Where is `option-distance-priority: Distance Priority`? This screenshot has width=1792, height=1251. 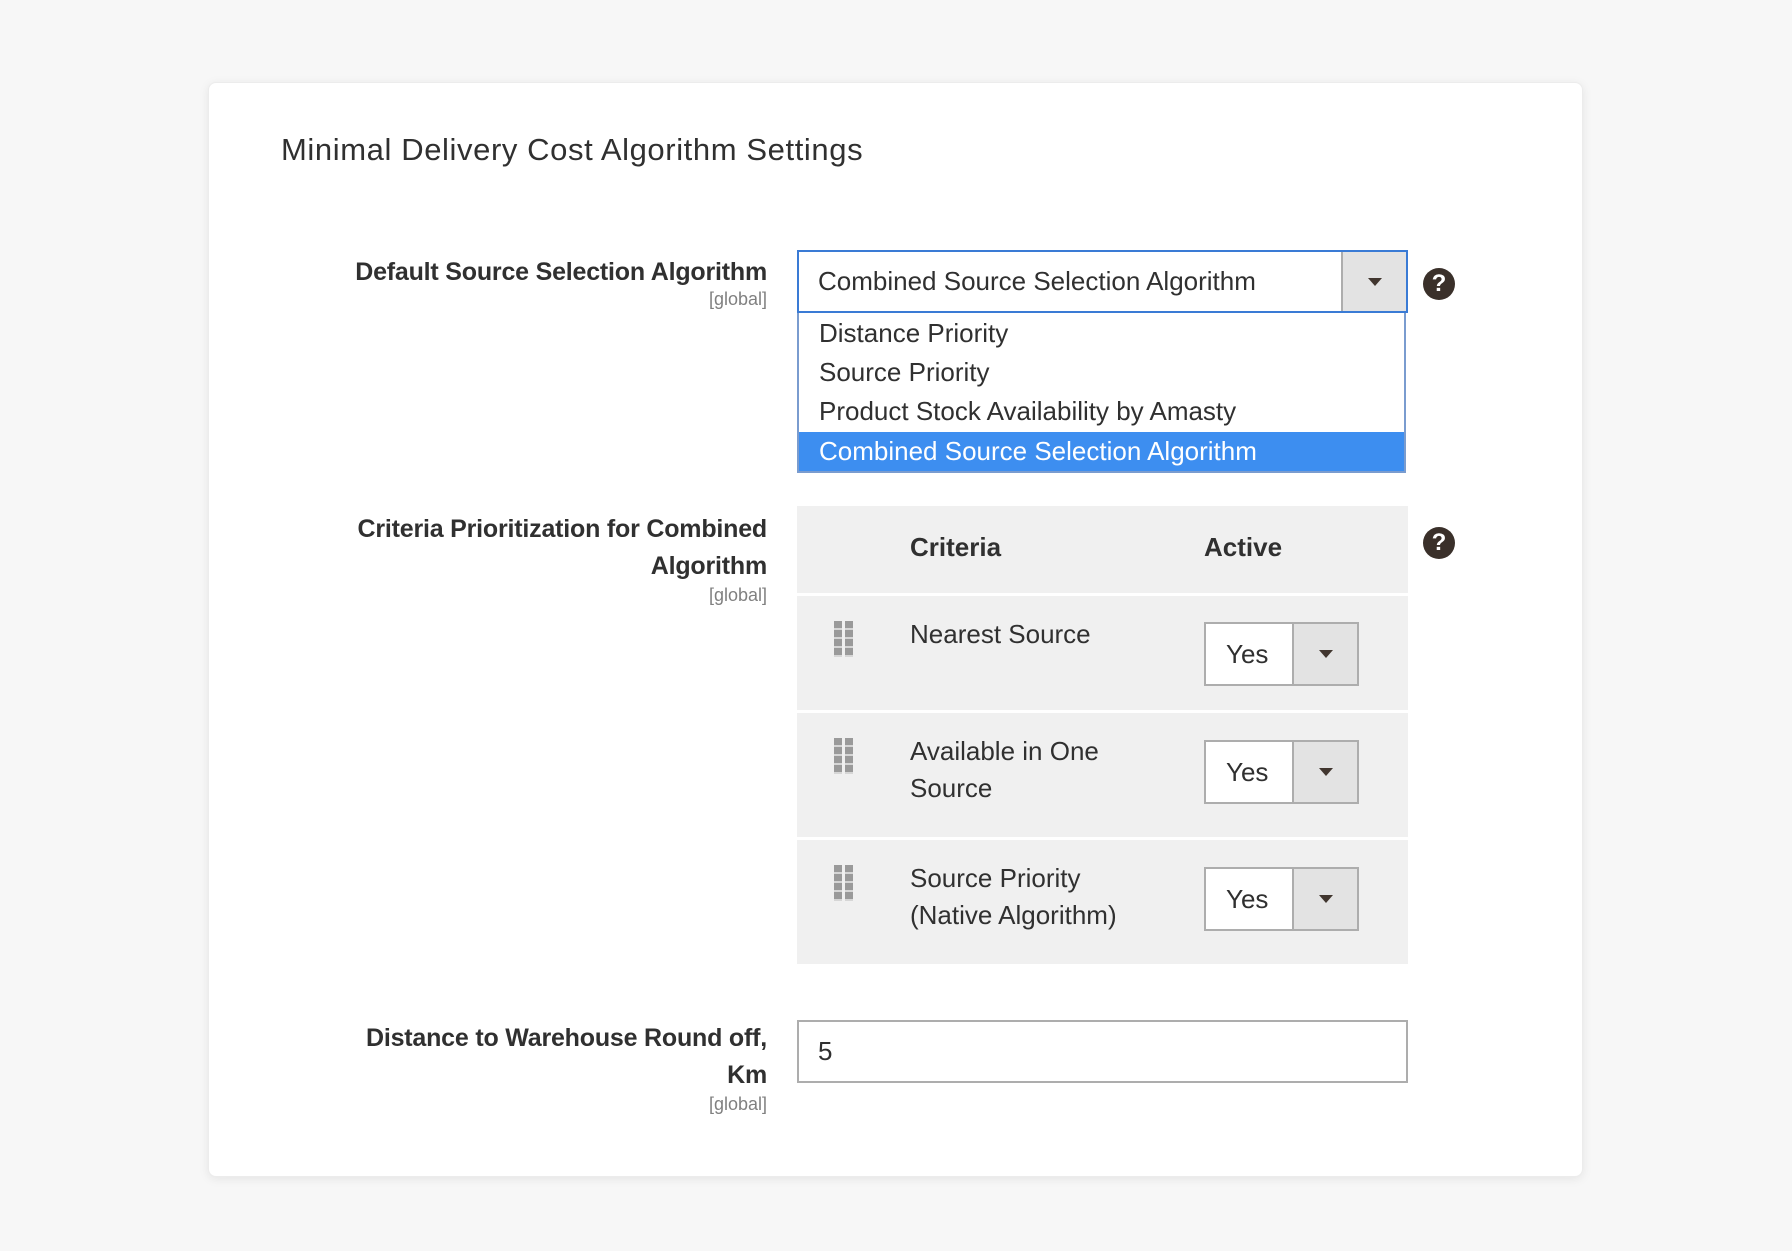 option-distance-priority: Distance Priority is located at coordinates (1101, 333).